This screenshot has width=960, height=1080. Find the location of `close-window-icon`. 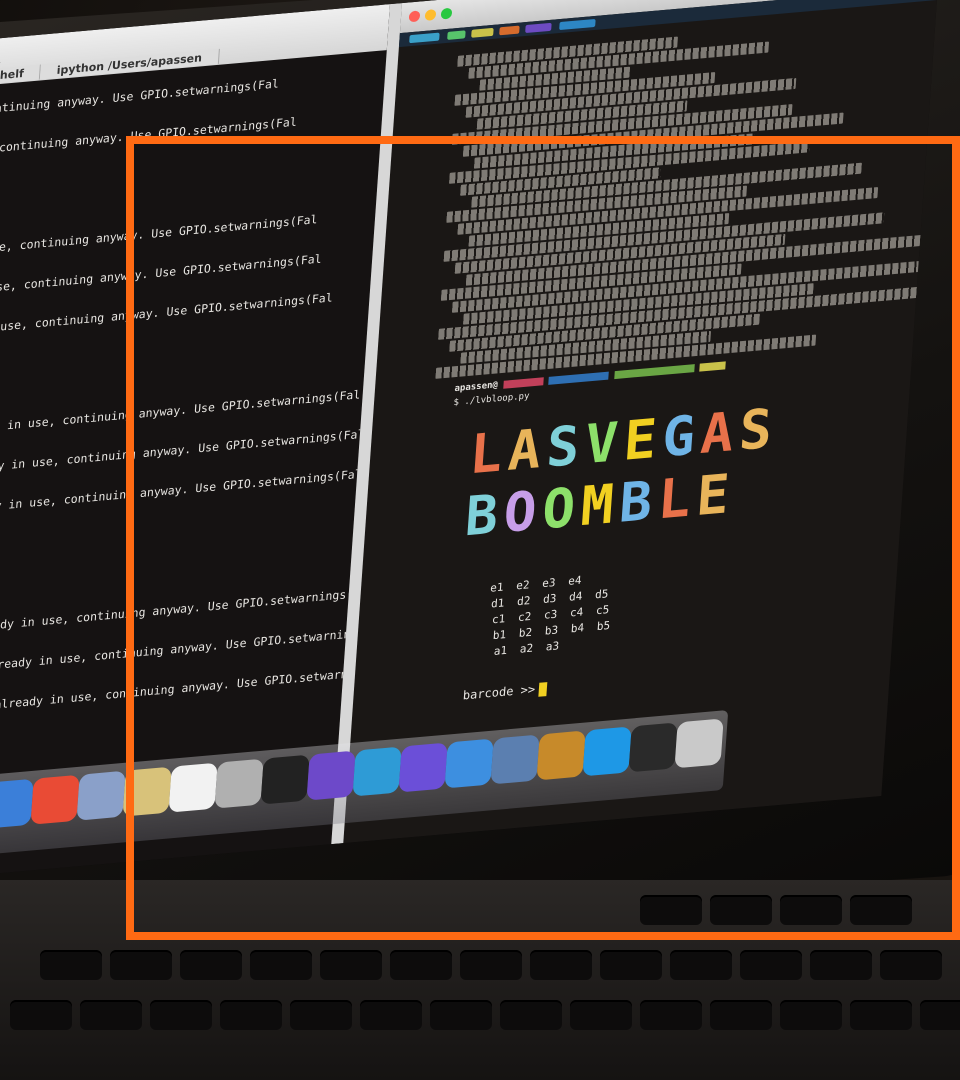

close-window-icon is located at coordinates (414, 16).